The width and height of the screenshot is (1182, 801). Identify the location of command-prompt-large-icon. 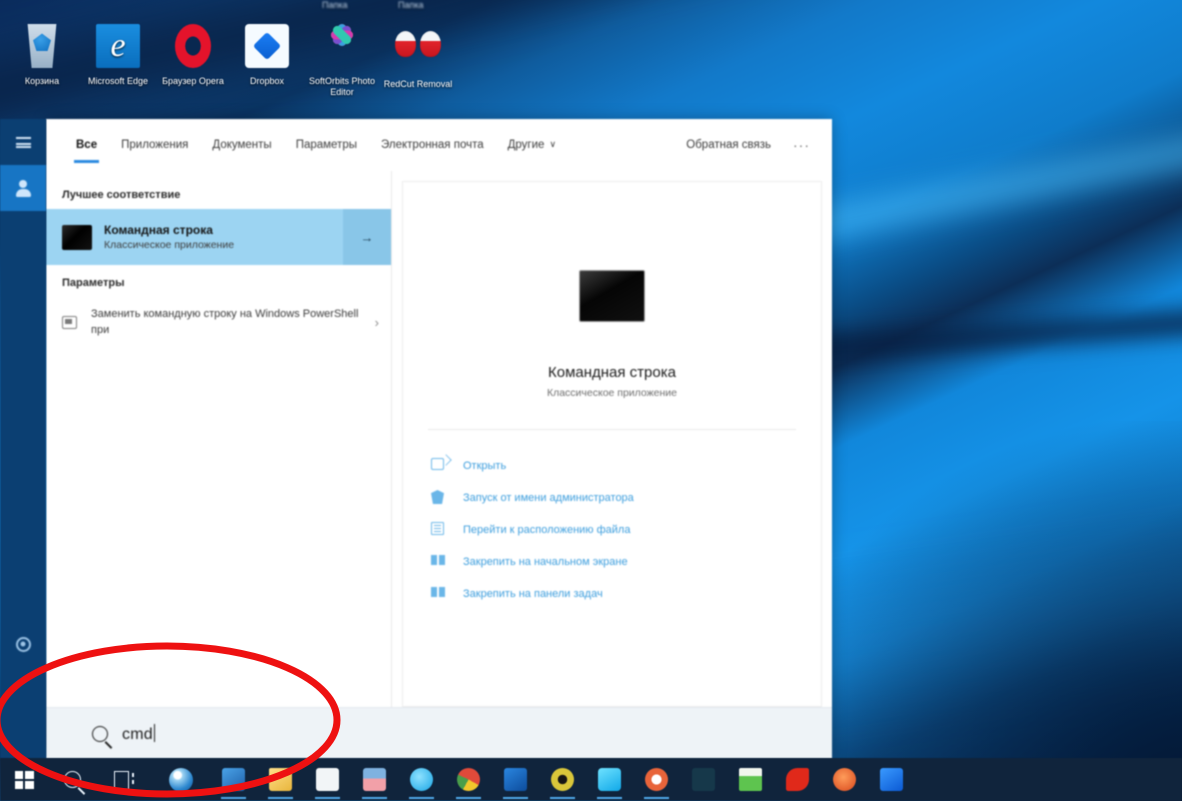
(612, 296).